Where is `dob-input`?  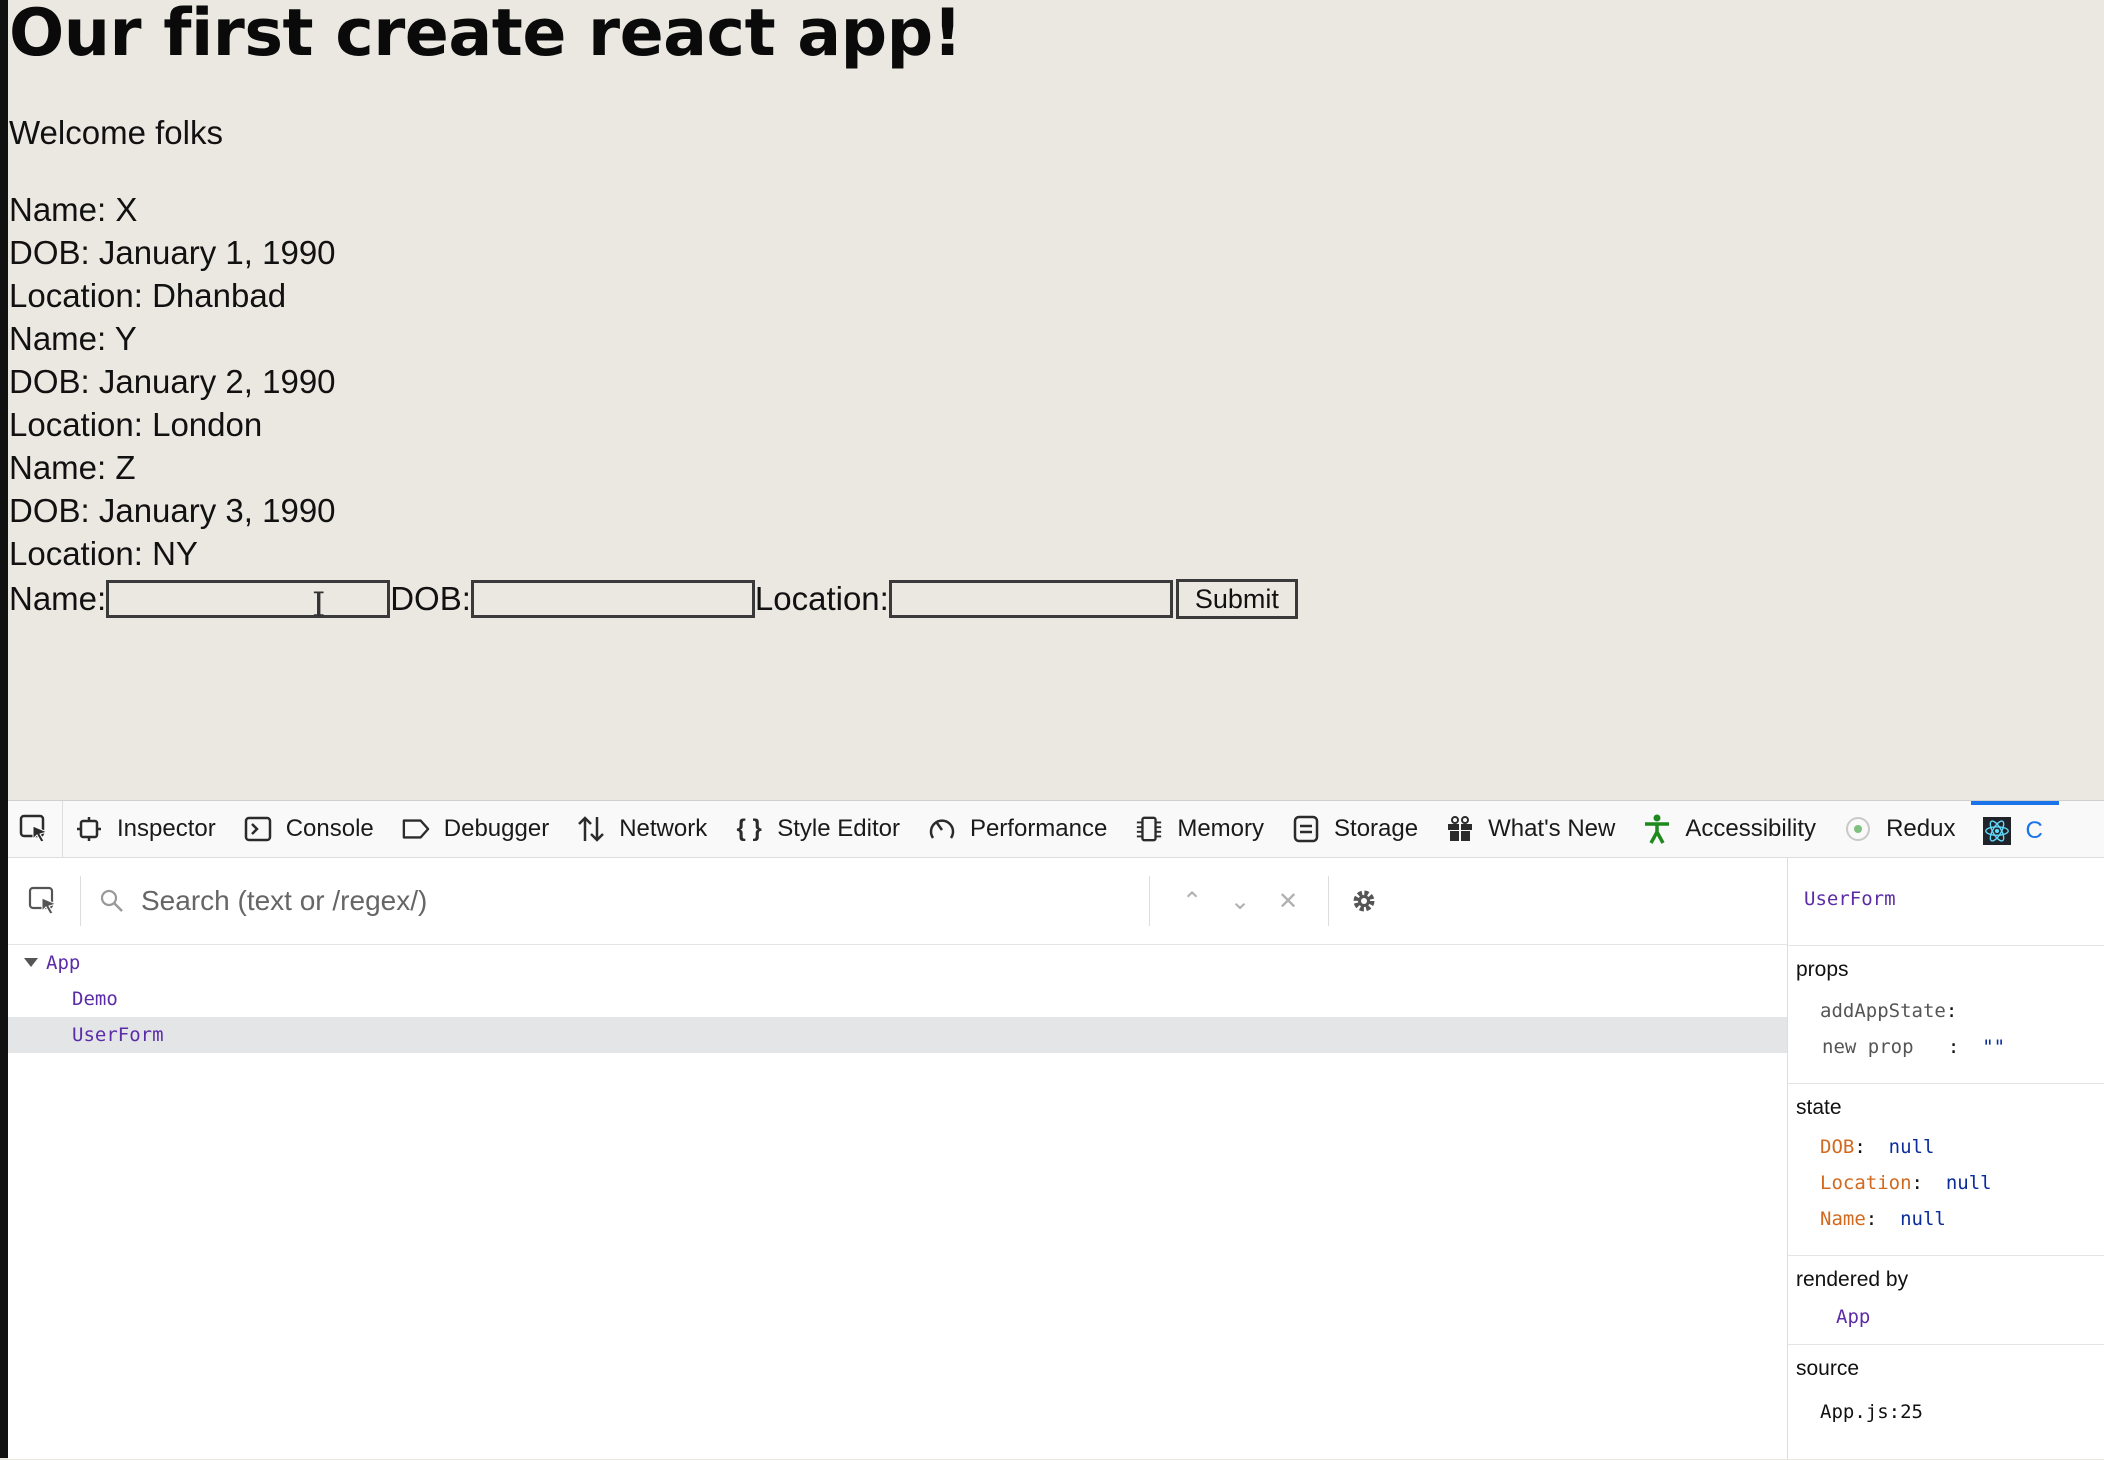 dob-input is located at coordinates (612, 599).